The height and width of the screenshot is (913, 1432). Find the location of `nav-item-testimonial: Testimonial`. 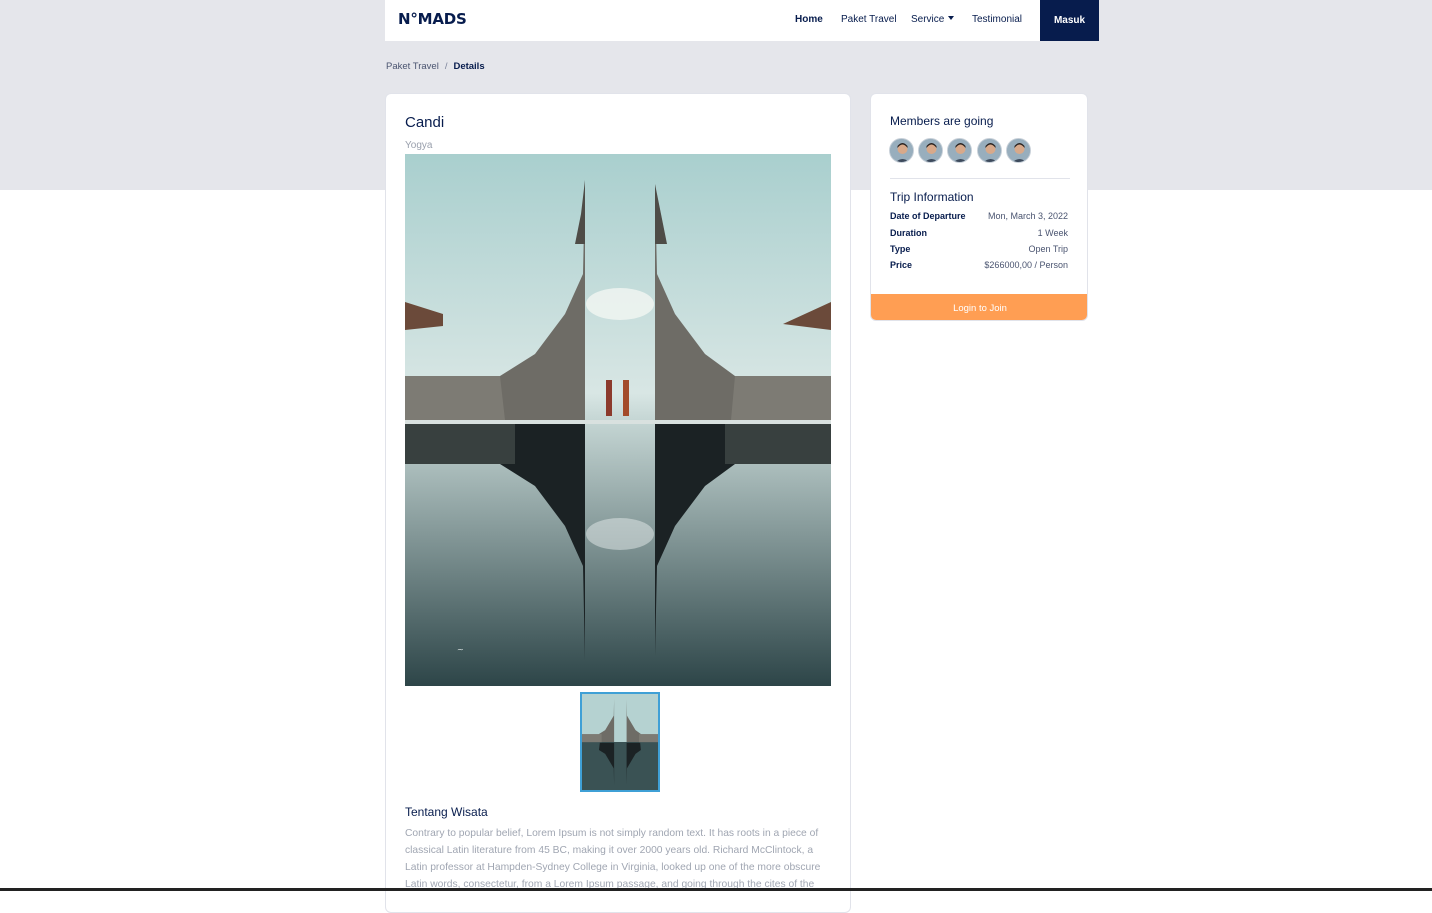

nav-item-testimonial: Testimonial is located at coordinates (997, 19).